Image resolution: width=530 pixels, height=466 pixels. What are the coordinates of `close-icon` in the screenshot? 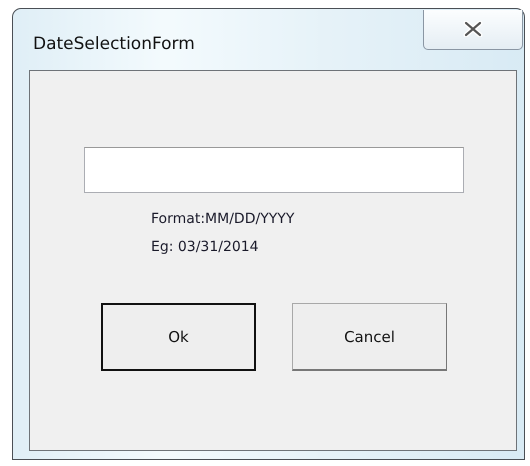 It's located at (473, 28).